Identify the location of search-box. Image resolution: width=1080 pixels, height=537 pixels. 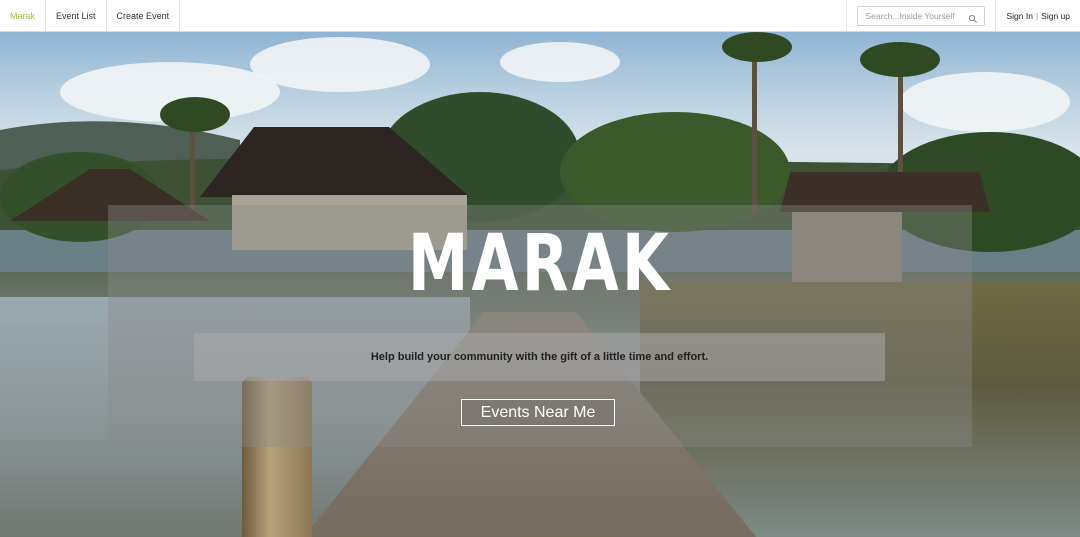
(921, 15).